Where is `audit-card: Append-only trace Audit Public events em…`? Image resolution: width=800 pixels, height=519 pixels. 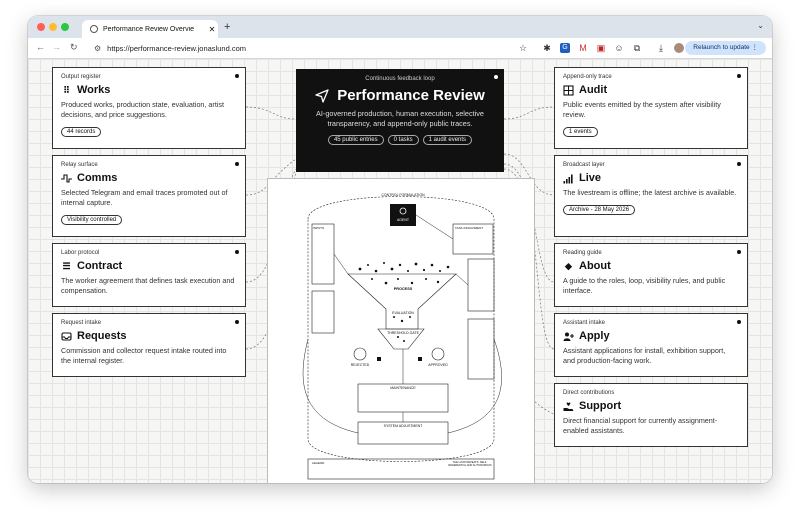 audit-card: Append-only trace Audit Public events em… is located at coordinates (651, 108).